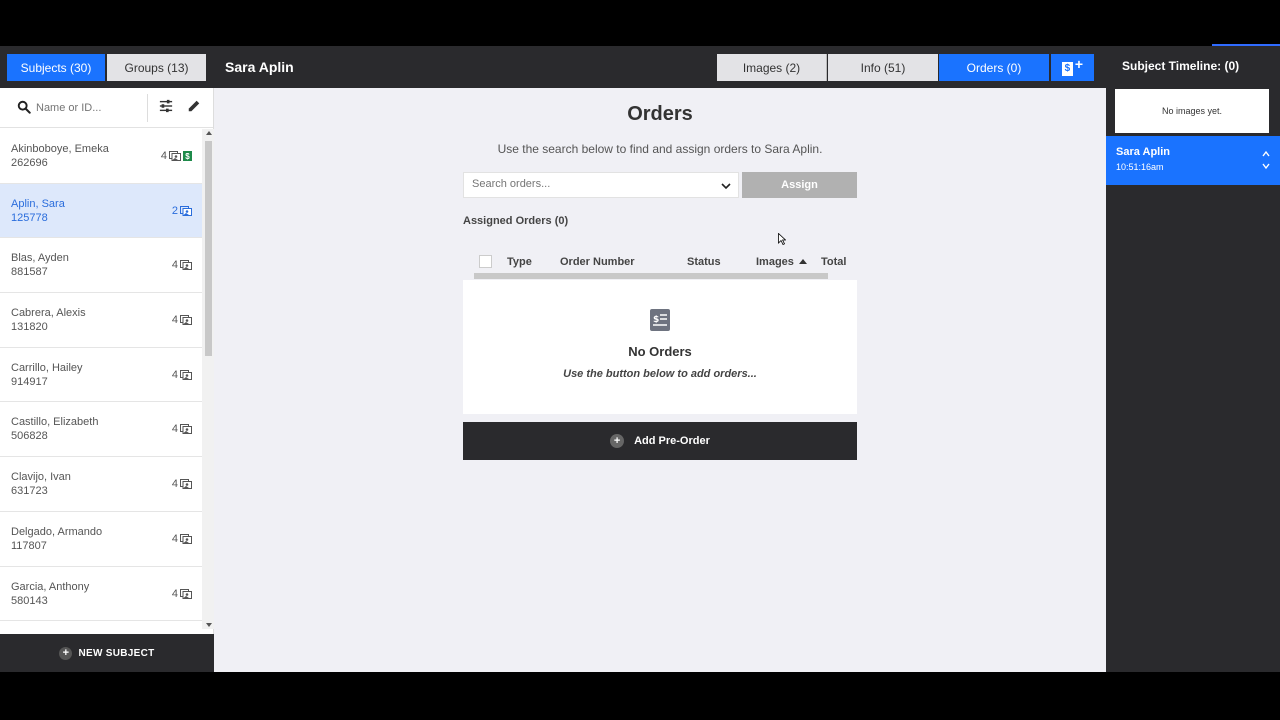  What do you see at coordinates (101, 539) in the screenshot?
I see `subject-list-item: Delgado, Armando 117807 4` at bounding box center [101, 539].